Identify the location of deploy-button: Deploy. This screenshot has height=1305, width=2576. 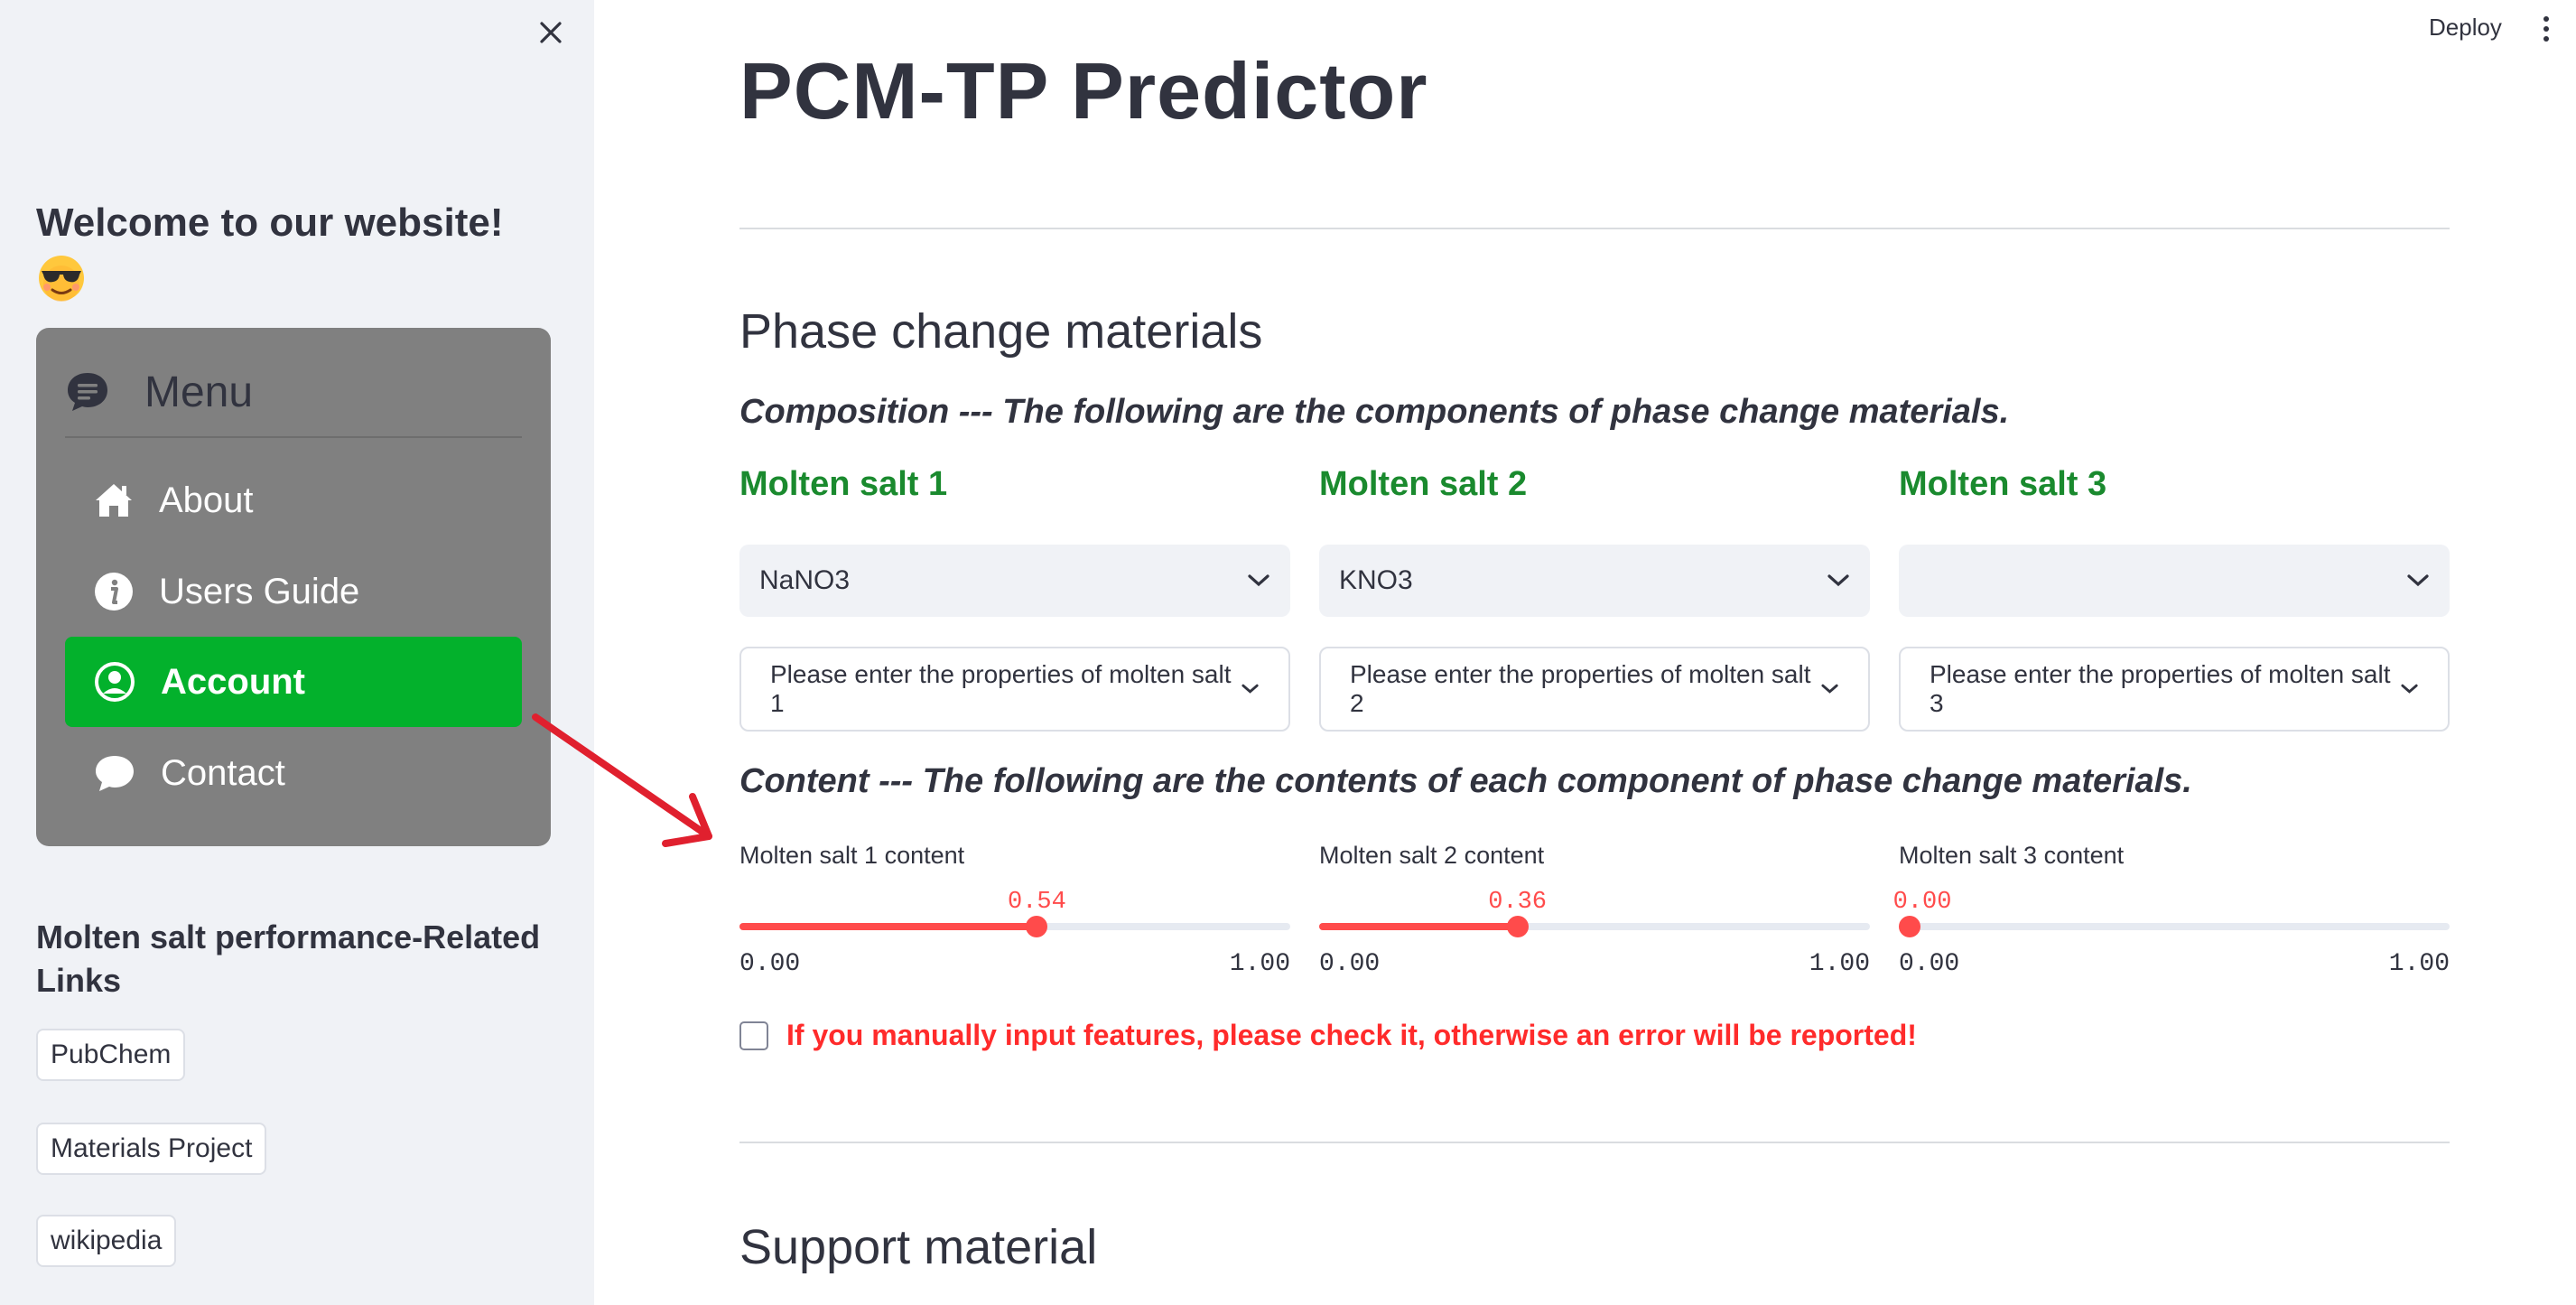
(2465, 27).